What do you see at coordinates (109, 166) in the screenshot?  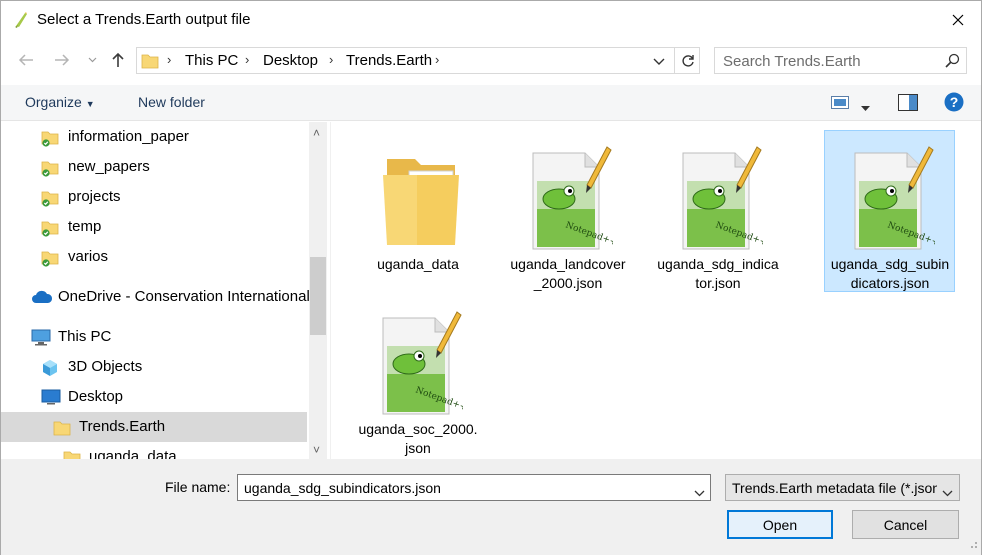 I see `nav-item-label: new_papers` at bounding box center [109, 166].